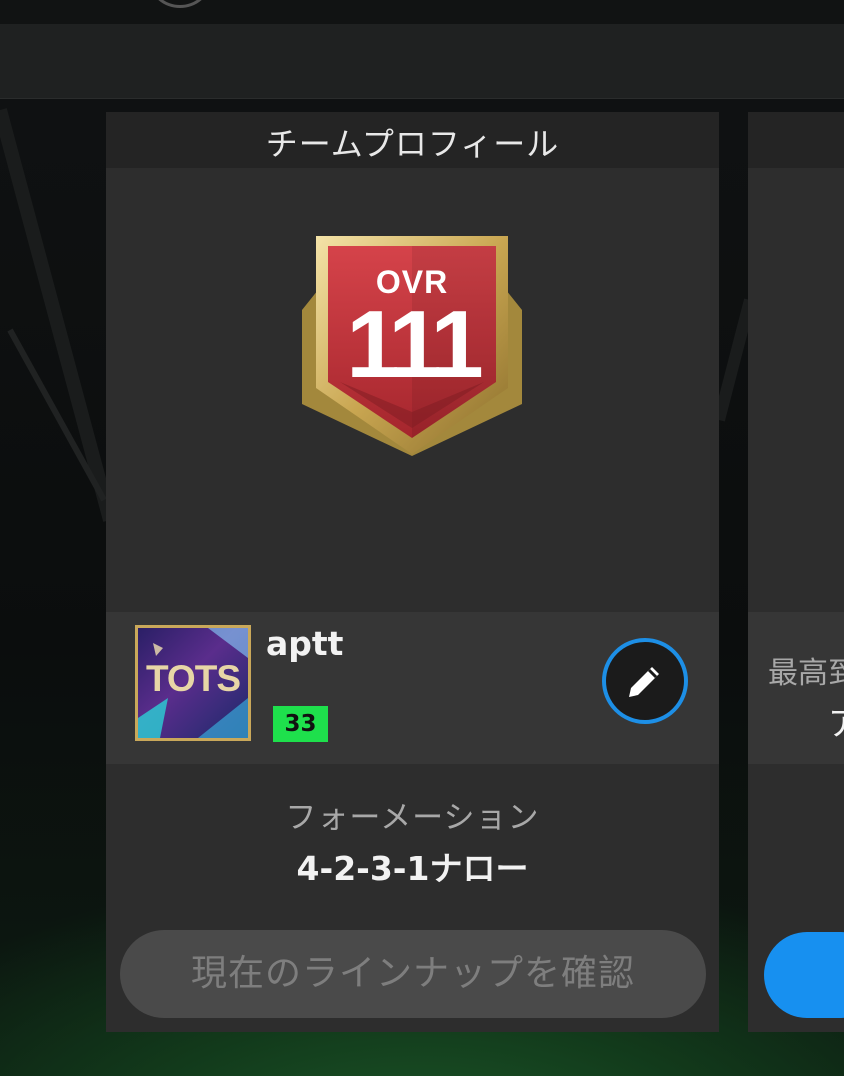 This screenshot has height=1076, width=844. I want to click on formation-value: 4-2-3-1ナロー, so click(412, 868).